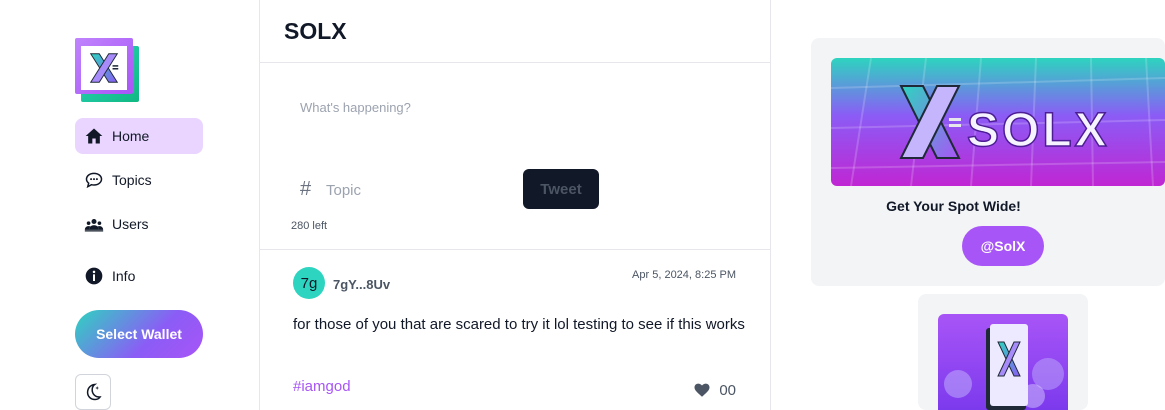 This screenshot has height=410, width=1165. What do you see at coordinates (94, 276) in the screenshot?
I see `info-icon` at bounding box center [94, 276].